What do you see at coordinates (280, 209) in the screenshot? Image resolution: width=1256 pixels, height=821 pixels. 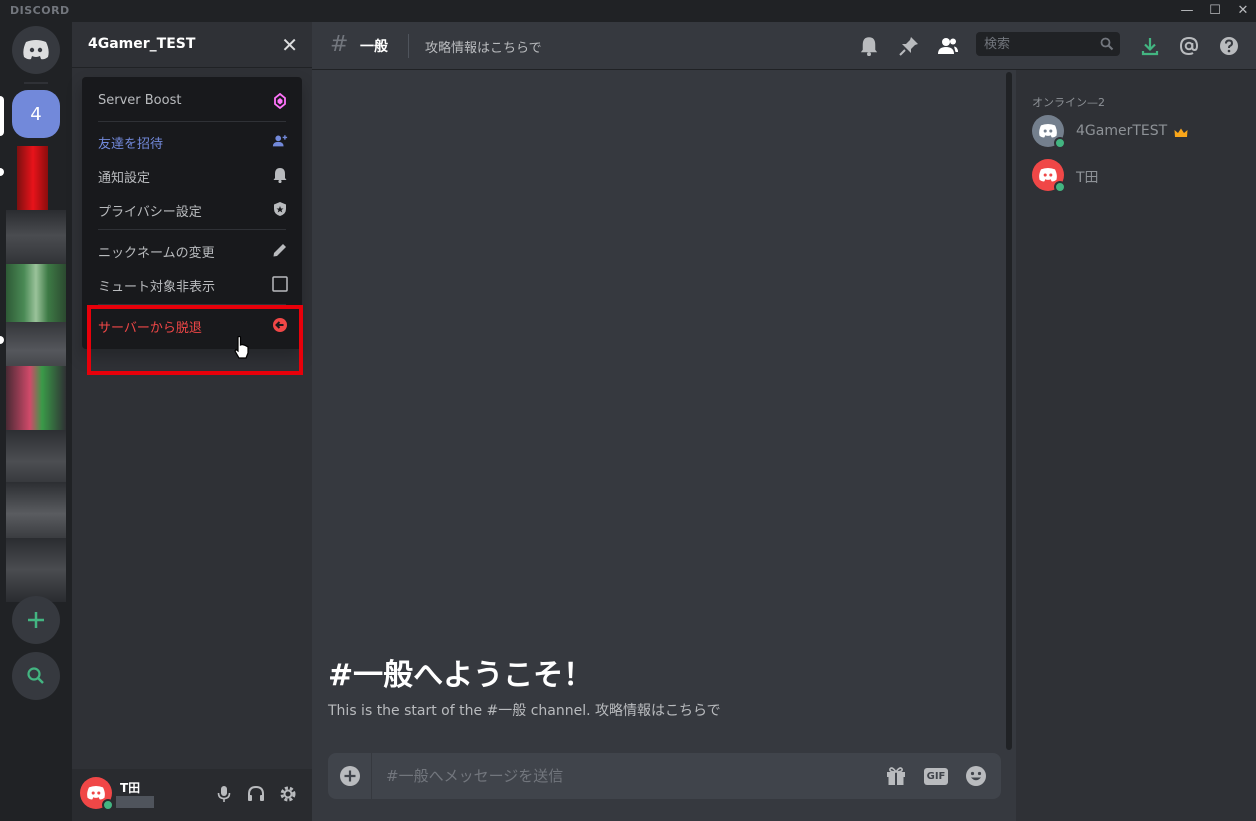 I see `shield-icon` at bounding box center [280, 209].